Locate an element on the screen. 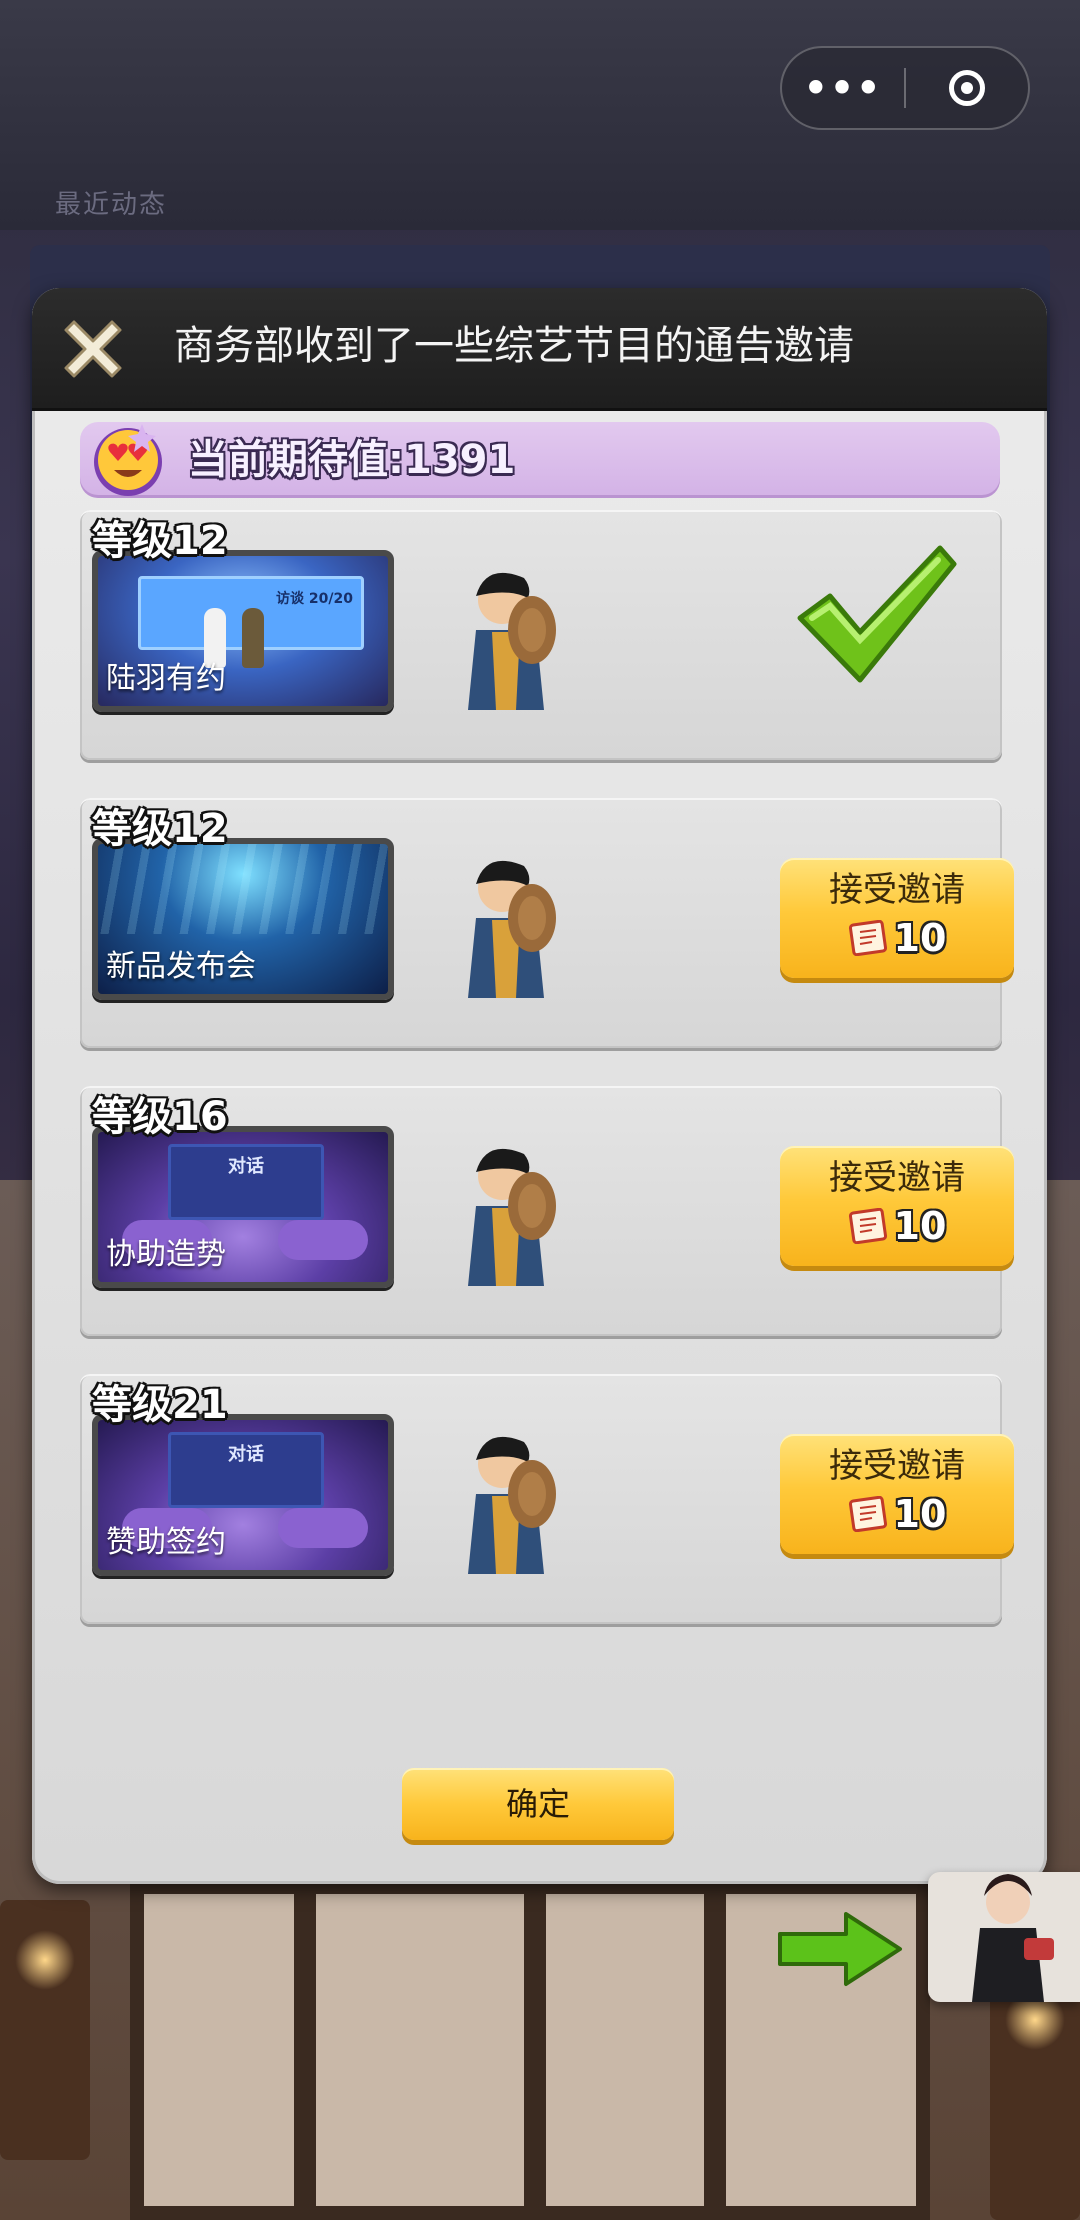 The image size is (1080, 2220). close-button is located at coordinates (93, 349).